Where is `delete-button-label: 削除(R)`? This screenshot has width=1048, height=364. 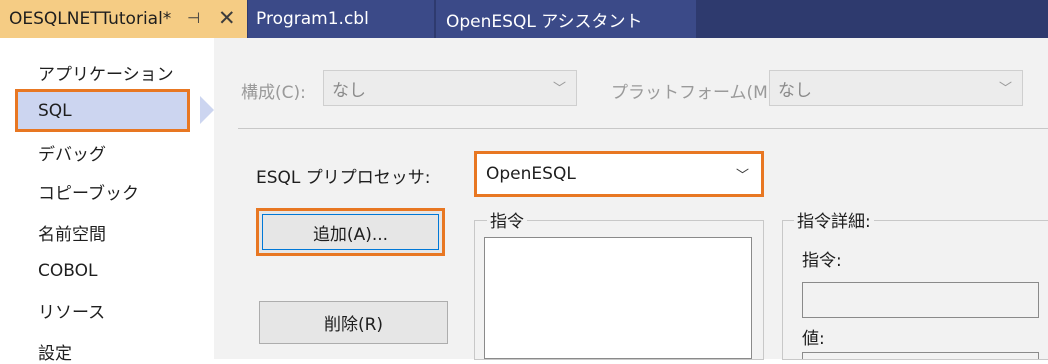 delete-button-label: 削除(R) is located at coordinates (353, 325).